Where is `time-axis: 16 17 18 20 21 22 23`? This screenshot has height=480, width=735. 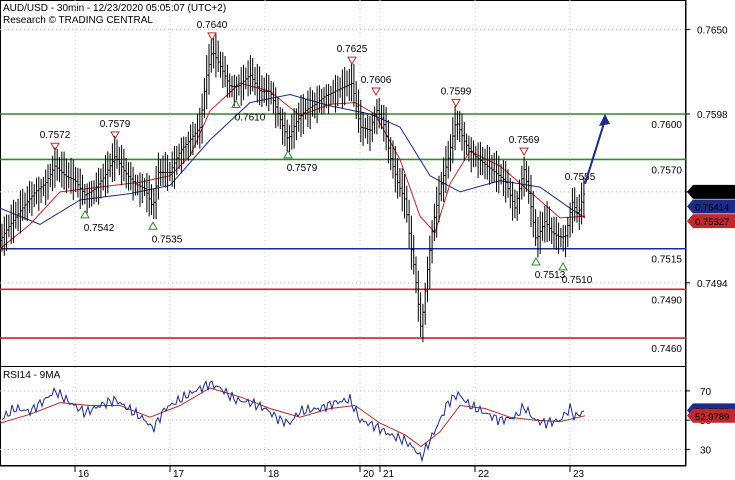 time-axis: 16 17 18 20 21 22 23 is located at coordinates (329, 473).